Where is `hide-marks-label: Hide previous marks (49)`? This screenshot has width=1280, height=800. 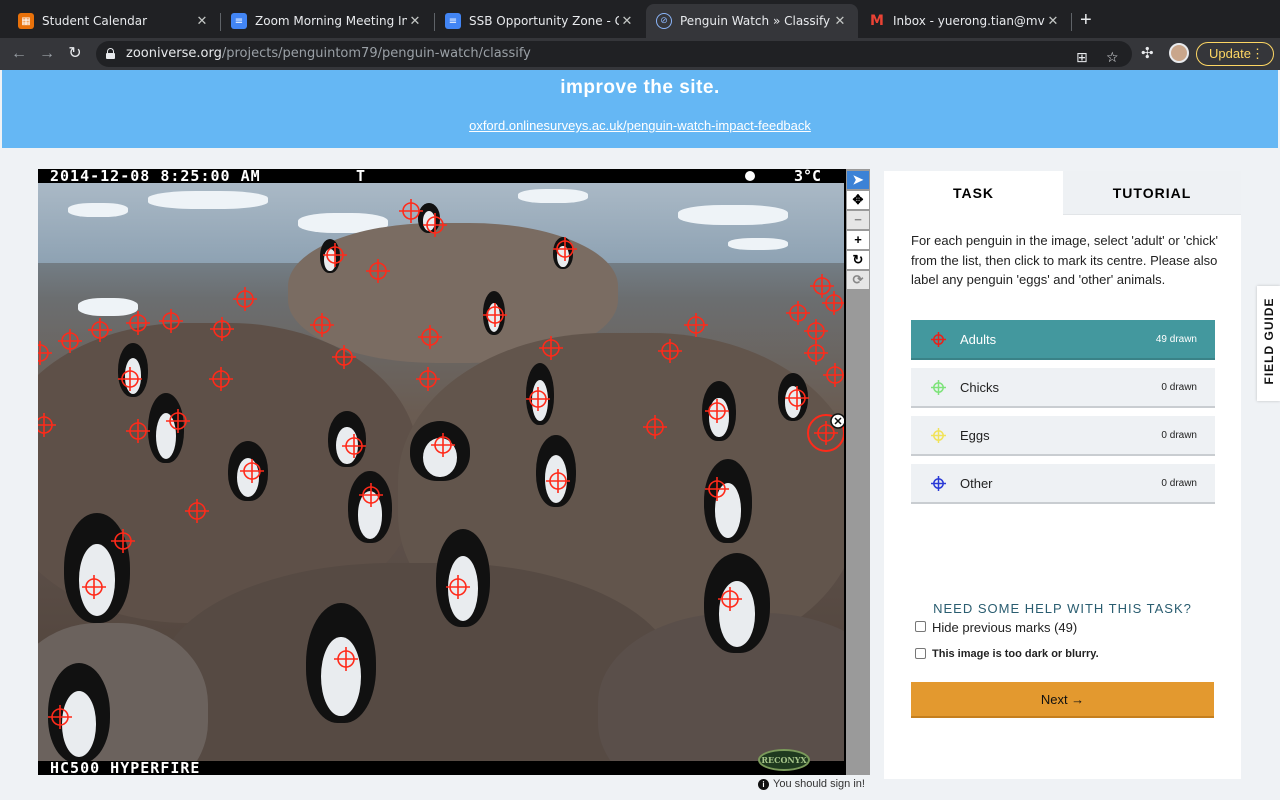 hide-marks-label: Hide previous marks (49) is located at coordinates (1005, 627).